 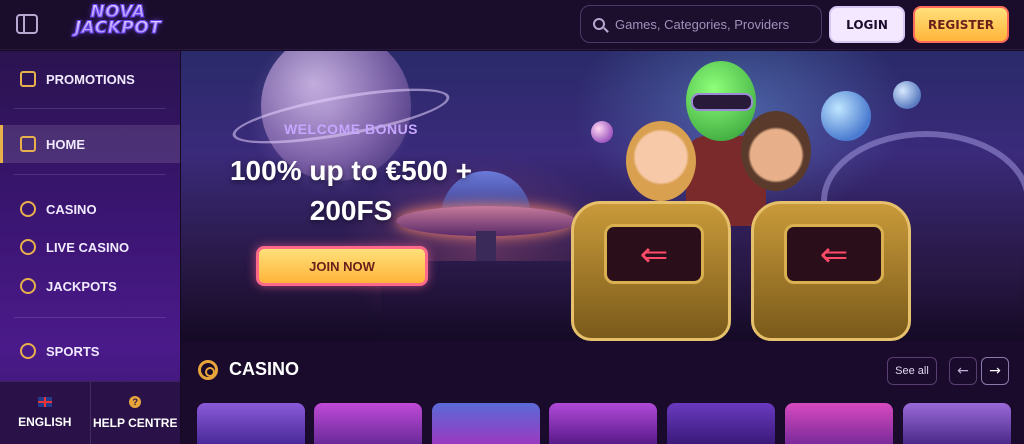 What do you see at coordinates (995, 371) in the screenshot?
I see `arrow-right-icon: →` at bounding box center [995, 371].